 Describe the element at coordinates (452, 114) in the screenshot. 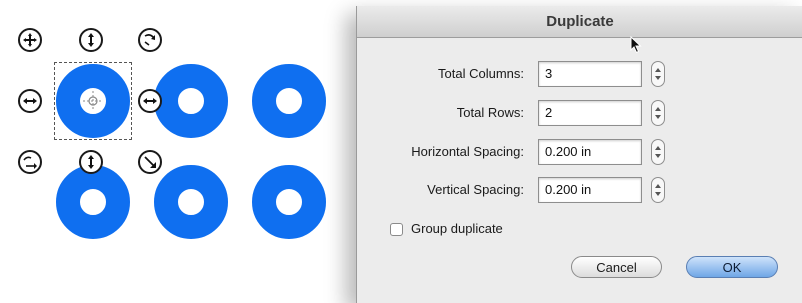

I see `total-rows-row: Total Rows:` at that location.